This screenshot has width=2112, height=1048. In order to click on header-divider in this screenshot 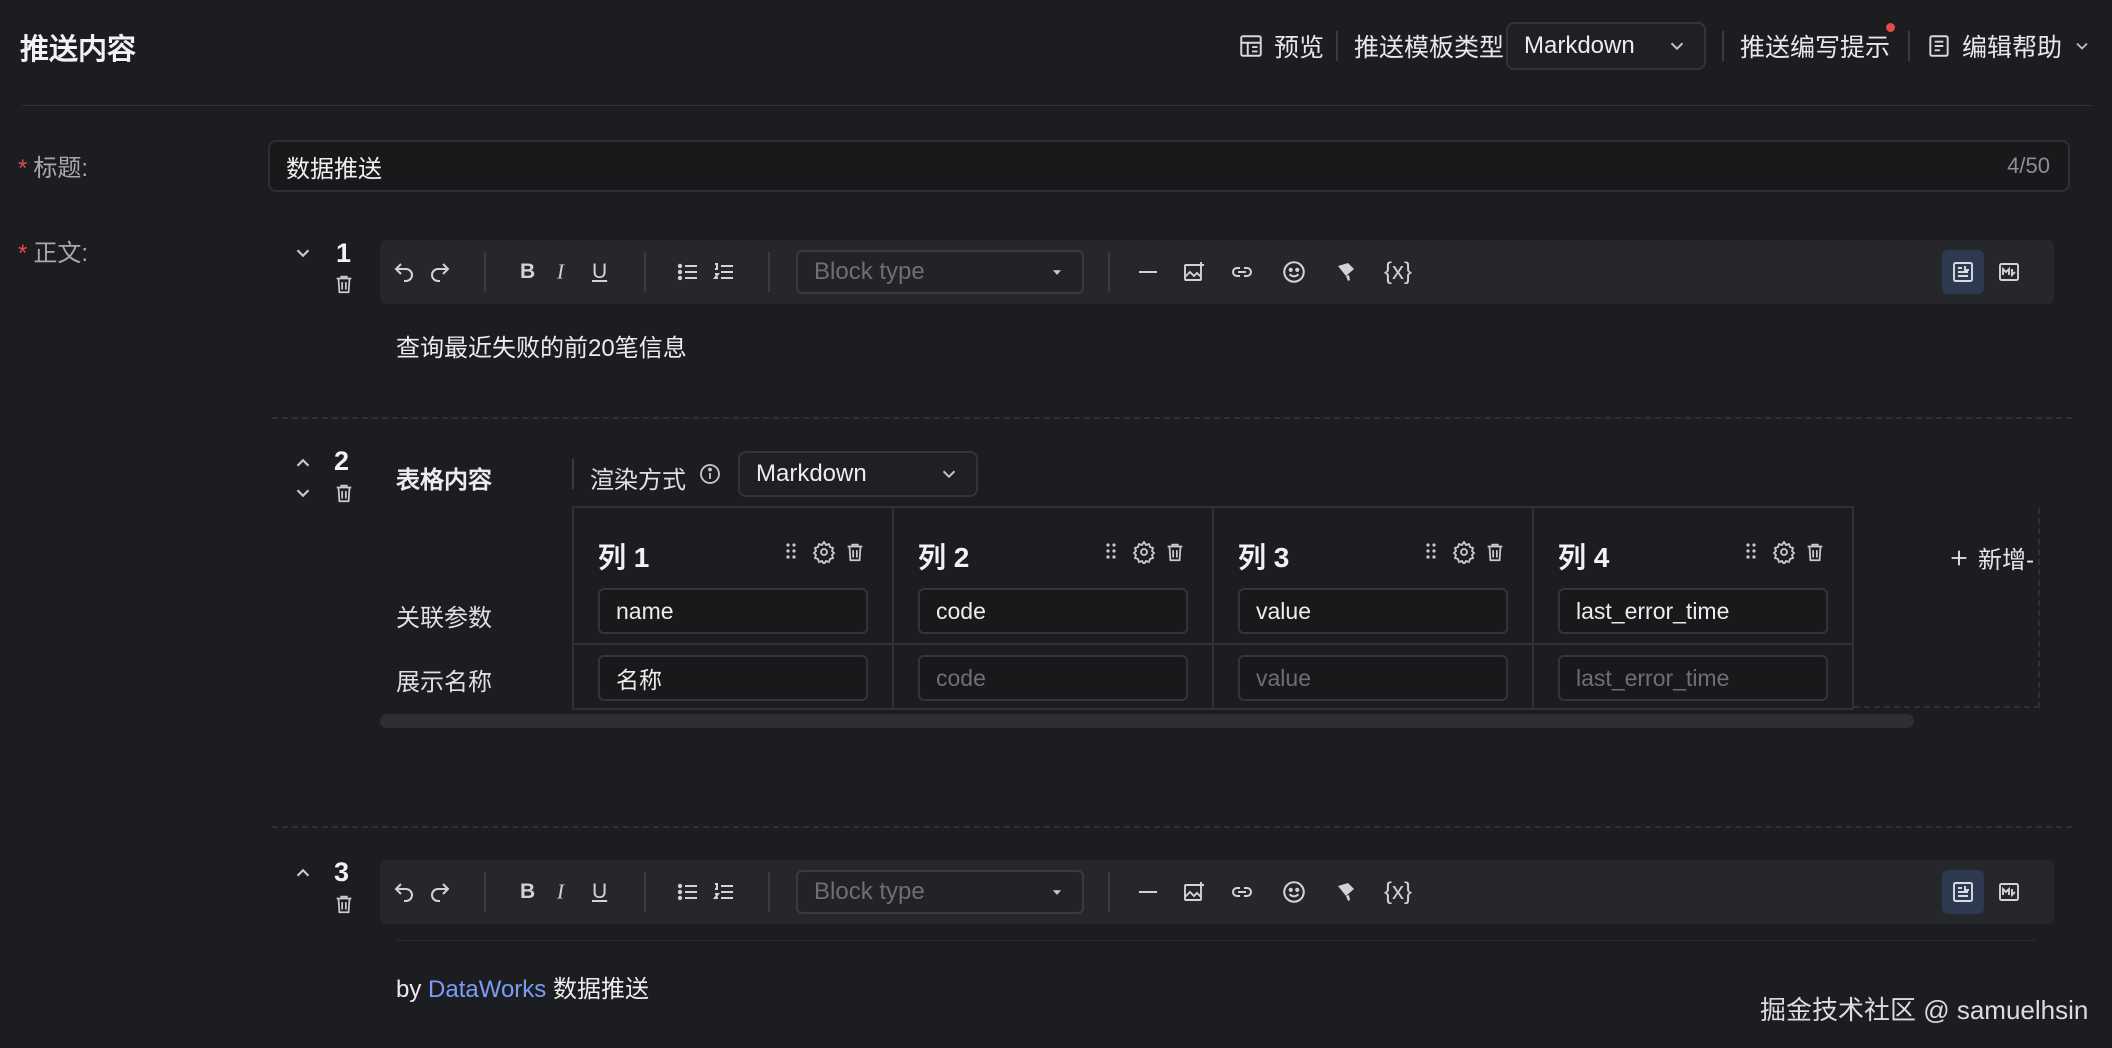, I will do `click(1723, 46)`.